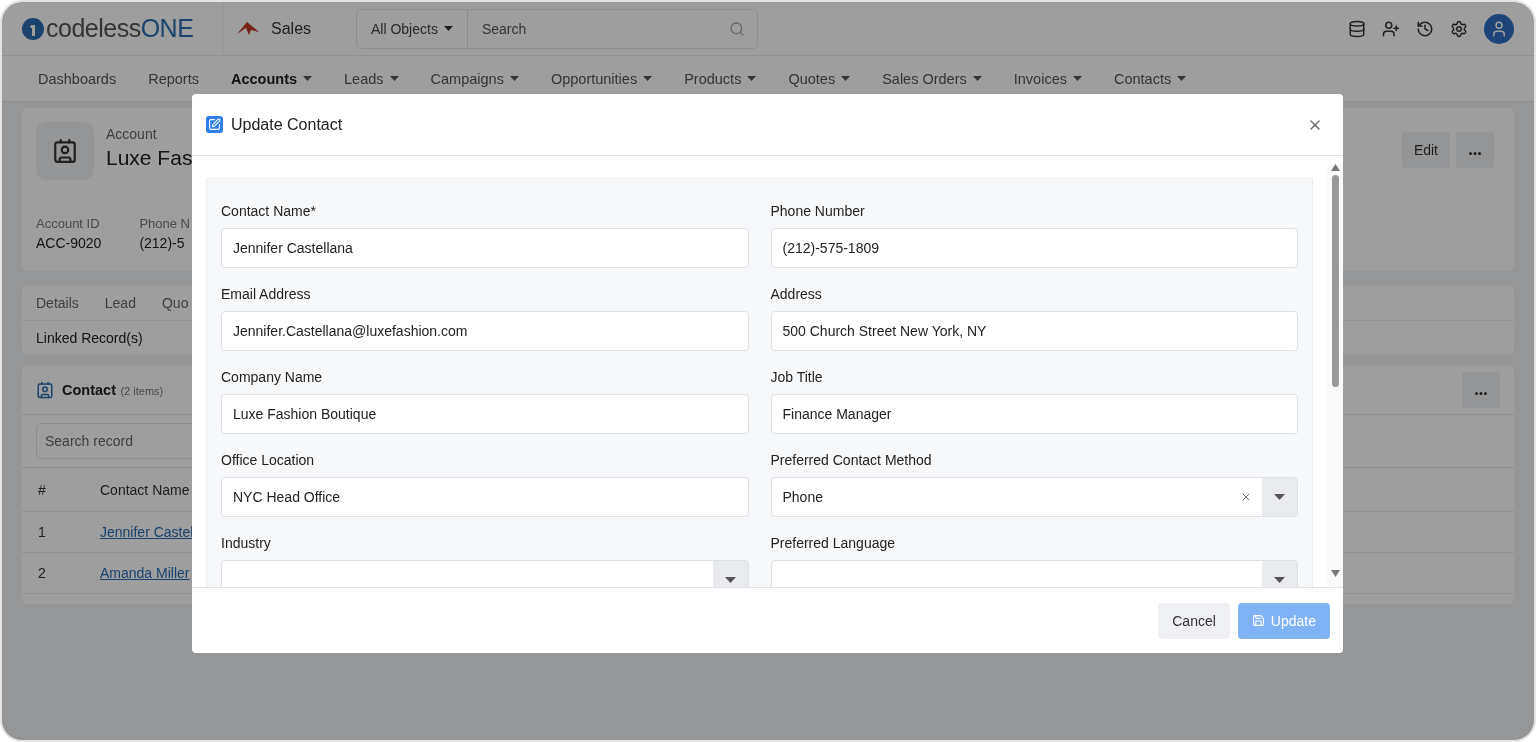  Describe the element at coordinates (164, 223) in the screenshot. I see `field-label: Phone N` at that location.